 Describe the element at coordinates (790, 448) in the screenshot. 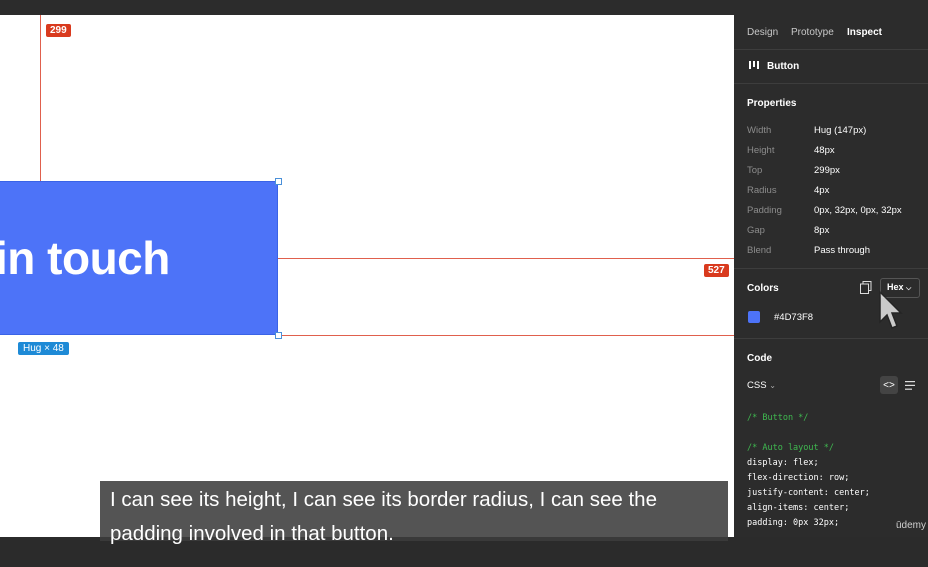

I see `code-line-comment: /* Auto layout */` at that location.